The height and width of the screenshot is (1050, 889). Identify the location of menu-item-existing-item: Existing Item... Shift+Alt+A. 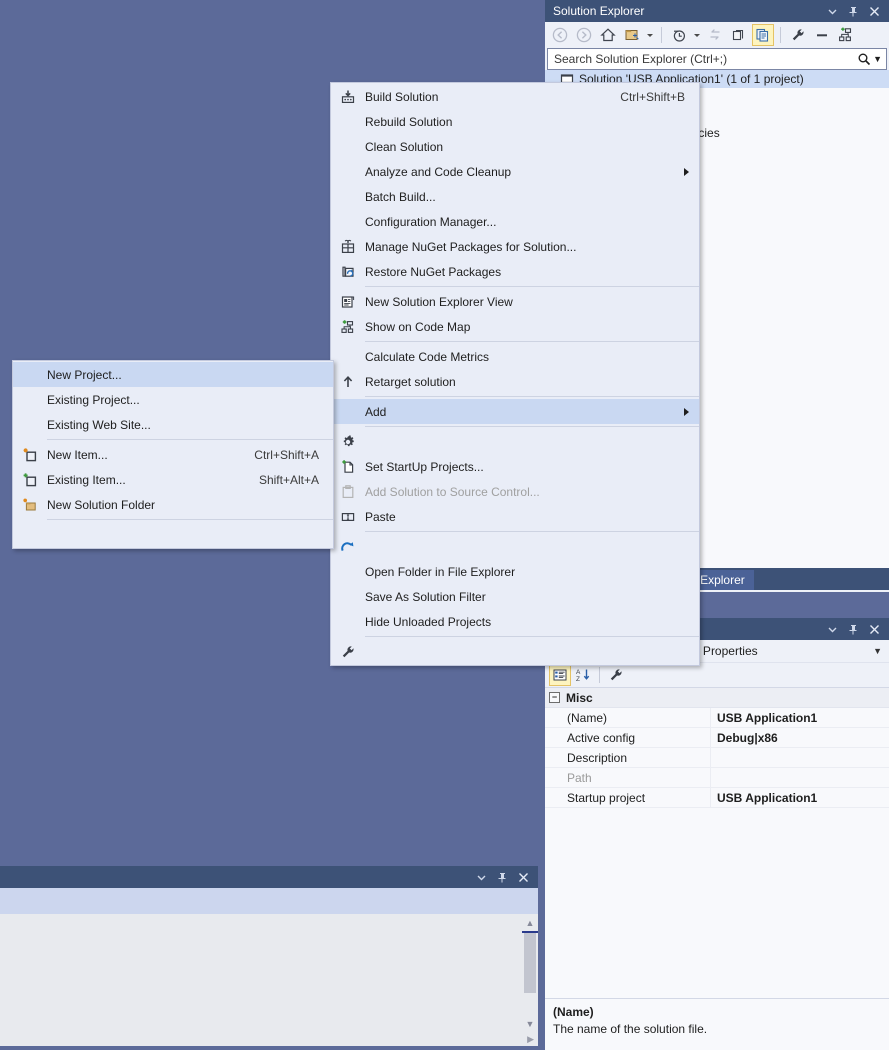
(173, 479).